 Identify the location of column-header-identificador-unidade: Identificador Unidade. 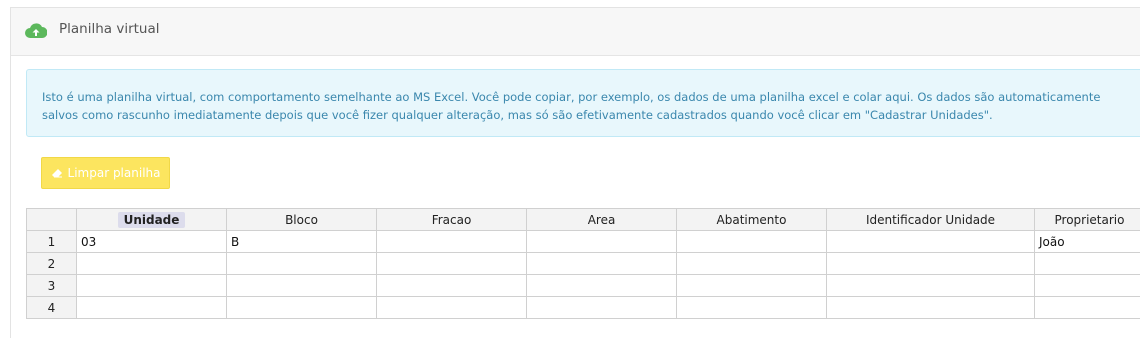
(931, 220).